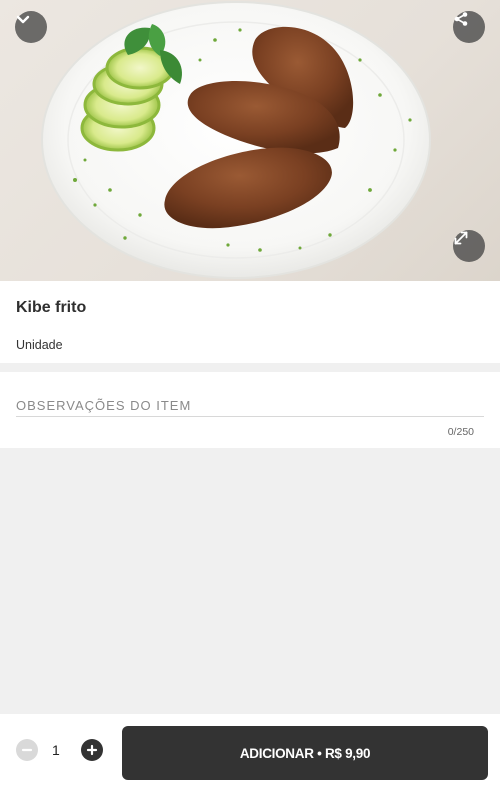  What do you see at coordinates (250, 322) in the screenshot?
I see `product-info: Kibe frito Unidade` at bounding box center [250, 322].